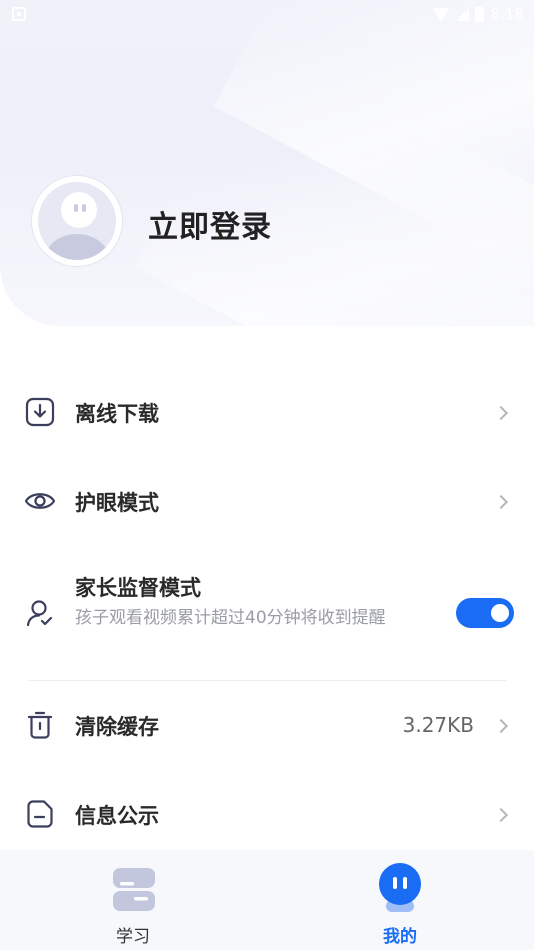 The width and height of the screenshot is (534, 950). I want to click on menu-item-info-disclosure: 信息公示, so click(267, 815).